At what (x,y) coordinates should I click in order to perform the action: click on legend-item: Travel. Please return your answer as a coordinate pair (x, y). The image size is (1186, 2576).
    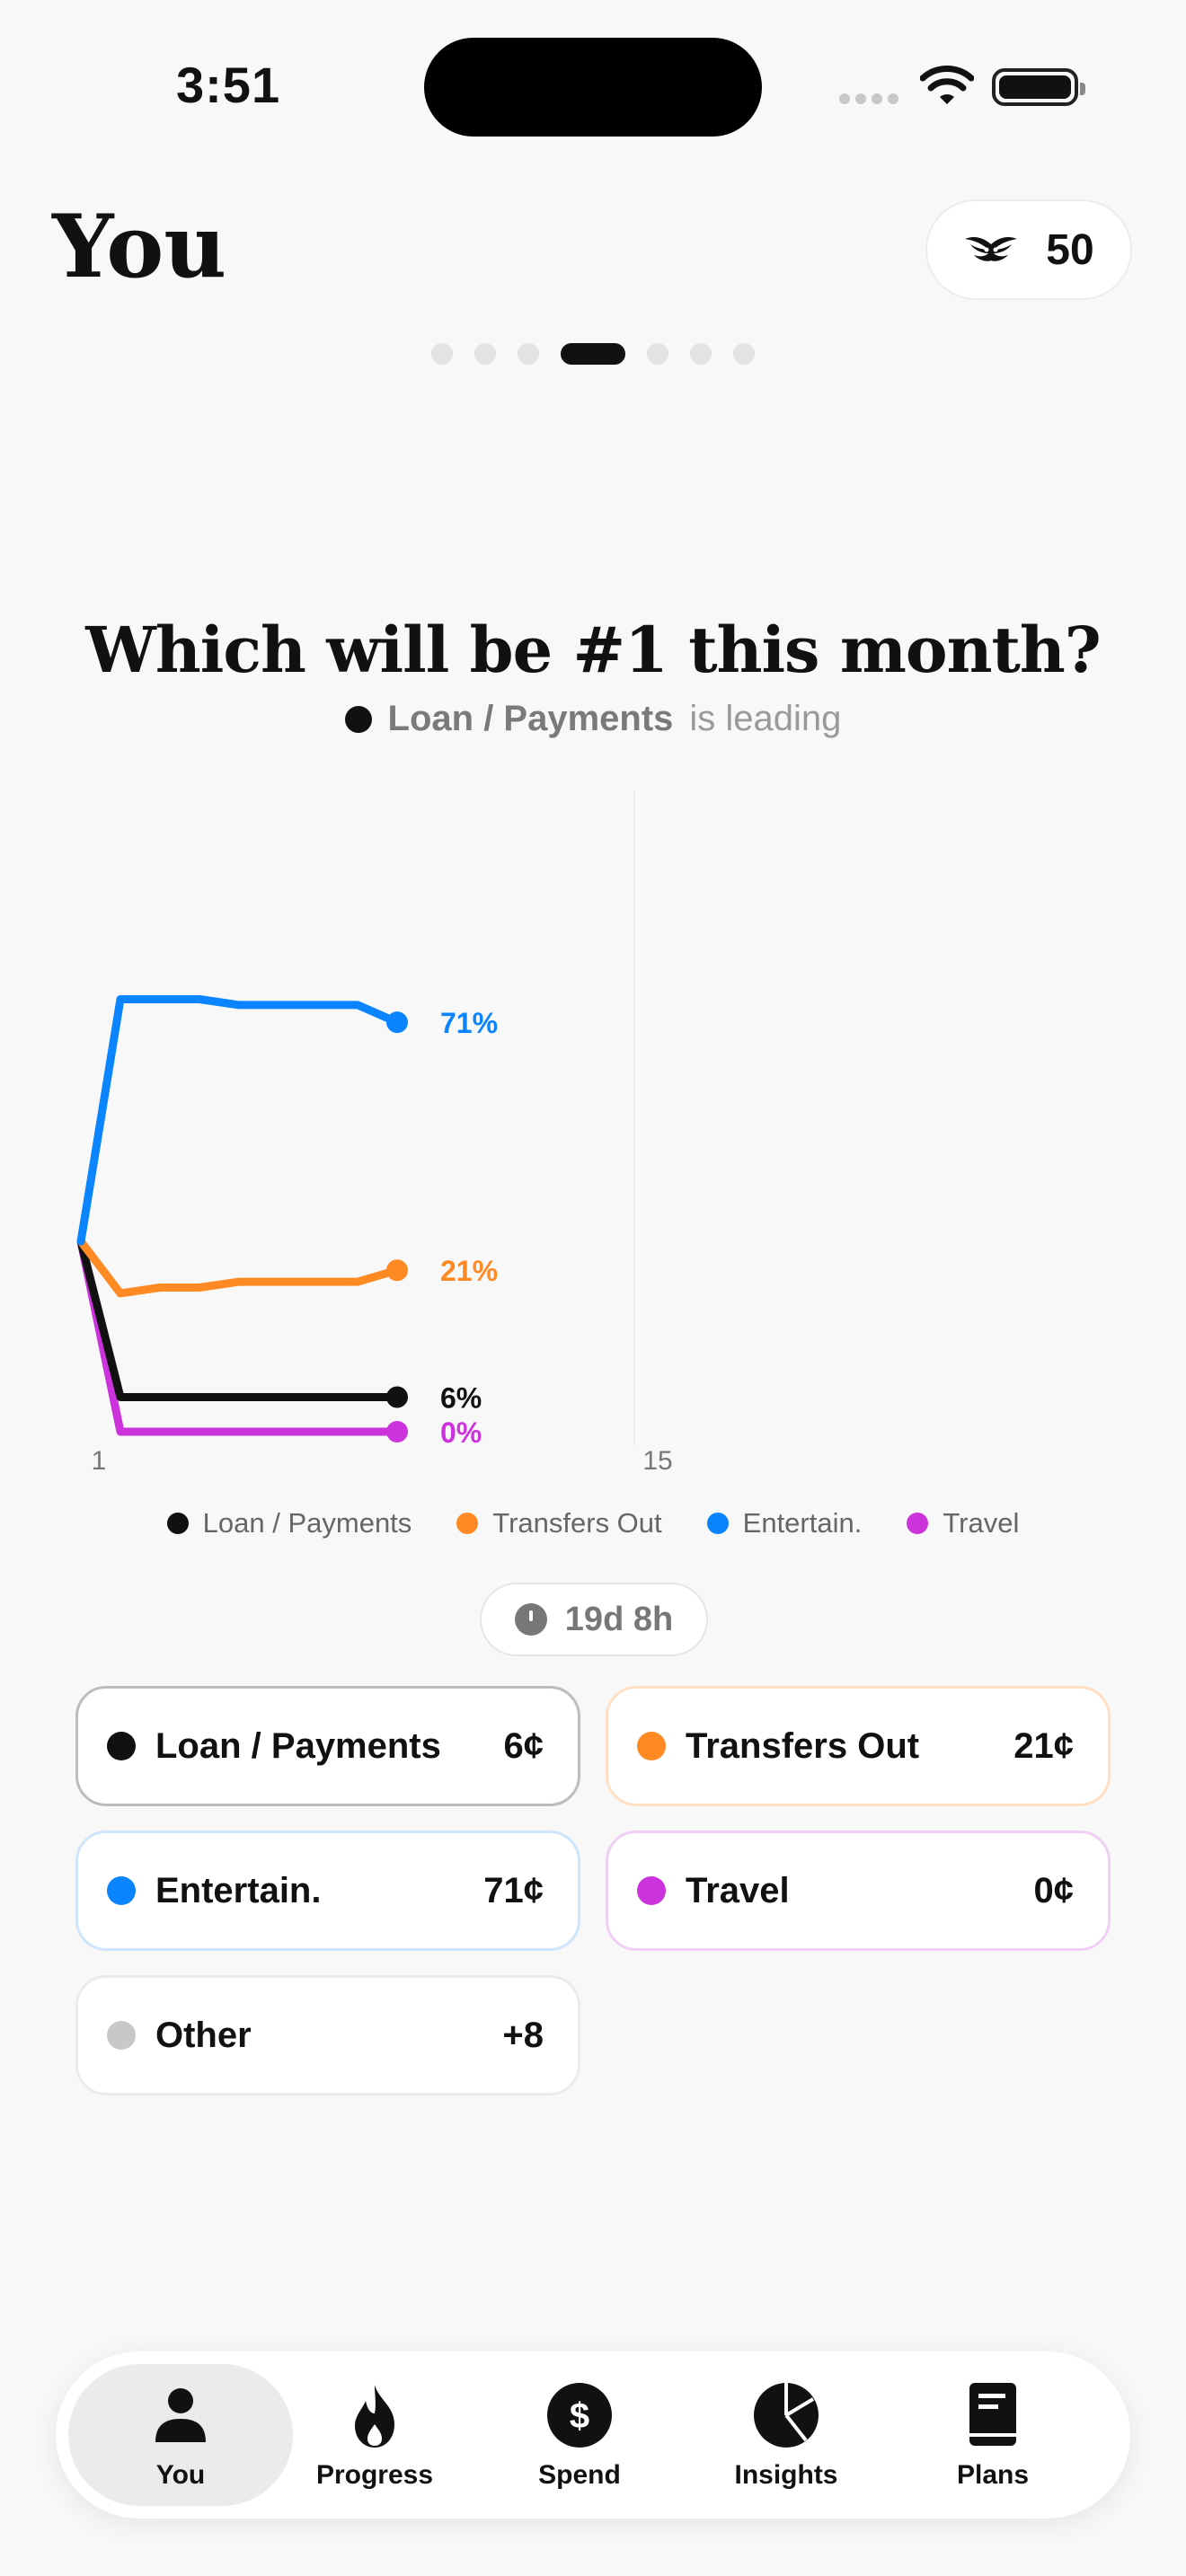
    Looking at the image, I should click on (963, 1523).